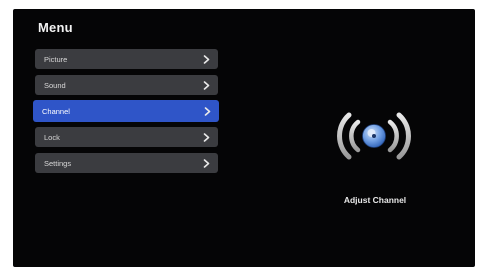 This screenshot has width=485, height=276. Describe the element at coordinates (126, 85) in the screenshot. I see `menu-item-sound: Sound` at that location.